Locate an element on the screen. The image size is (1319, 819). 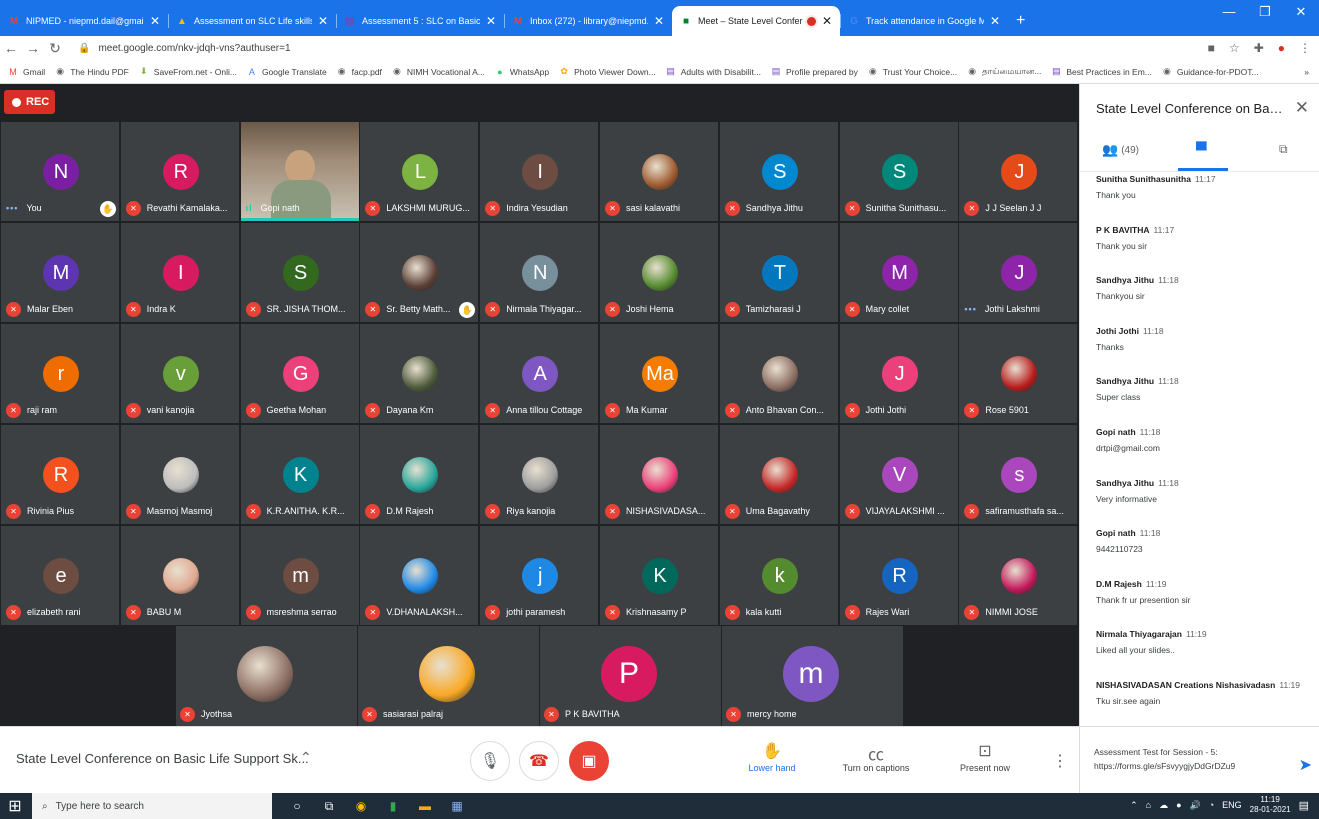
bookmark-item: ◉ The Hindu PDF is located at coordinates (92, 71).